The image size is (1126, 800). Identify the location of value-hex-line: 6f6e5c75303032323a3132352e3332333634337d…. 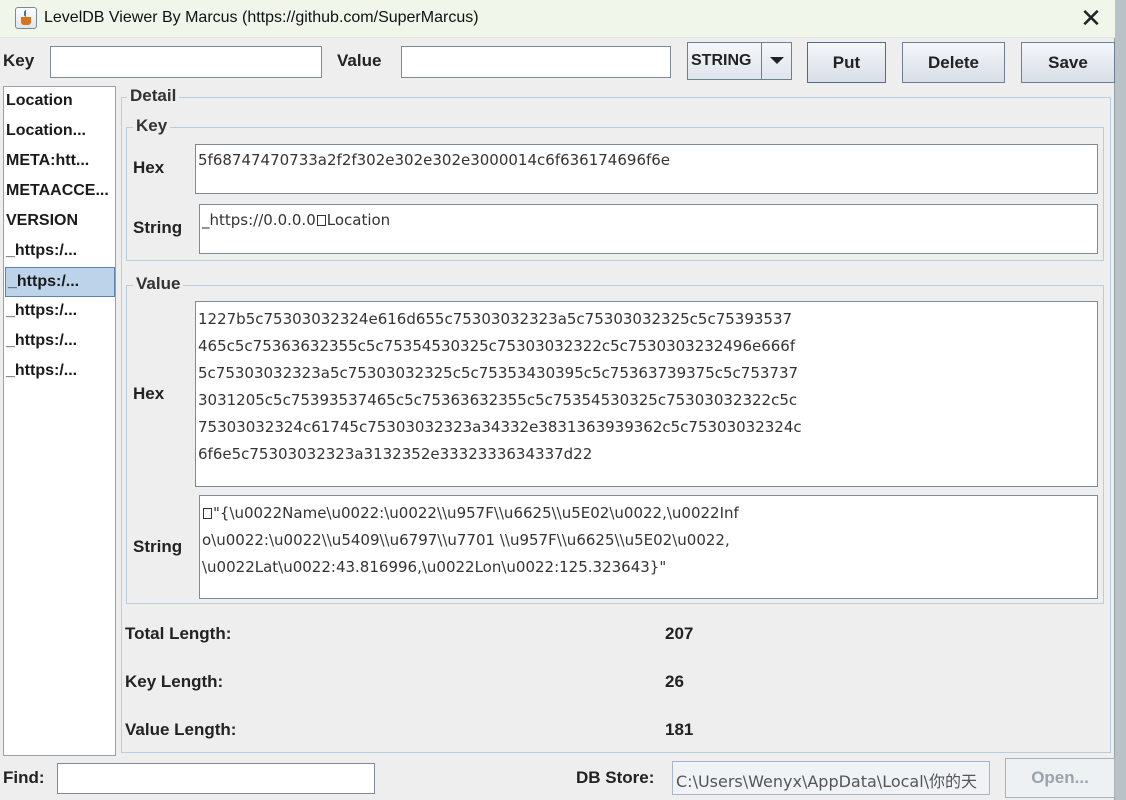
(395, 454).